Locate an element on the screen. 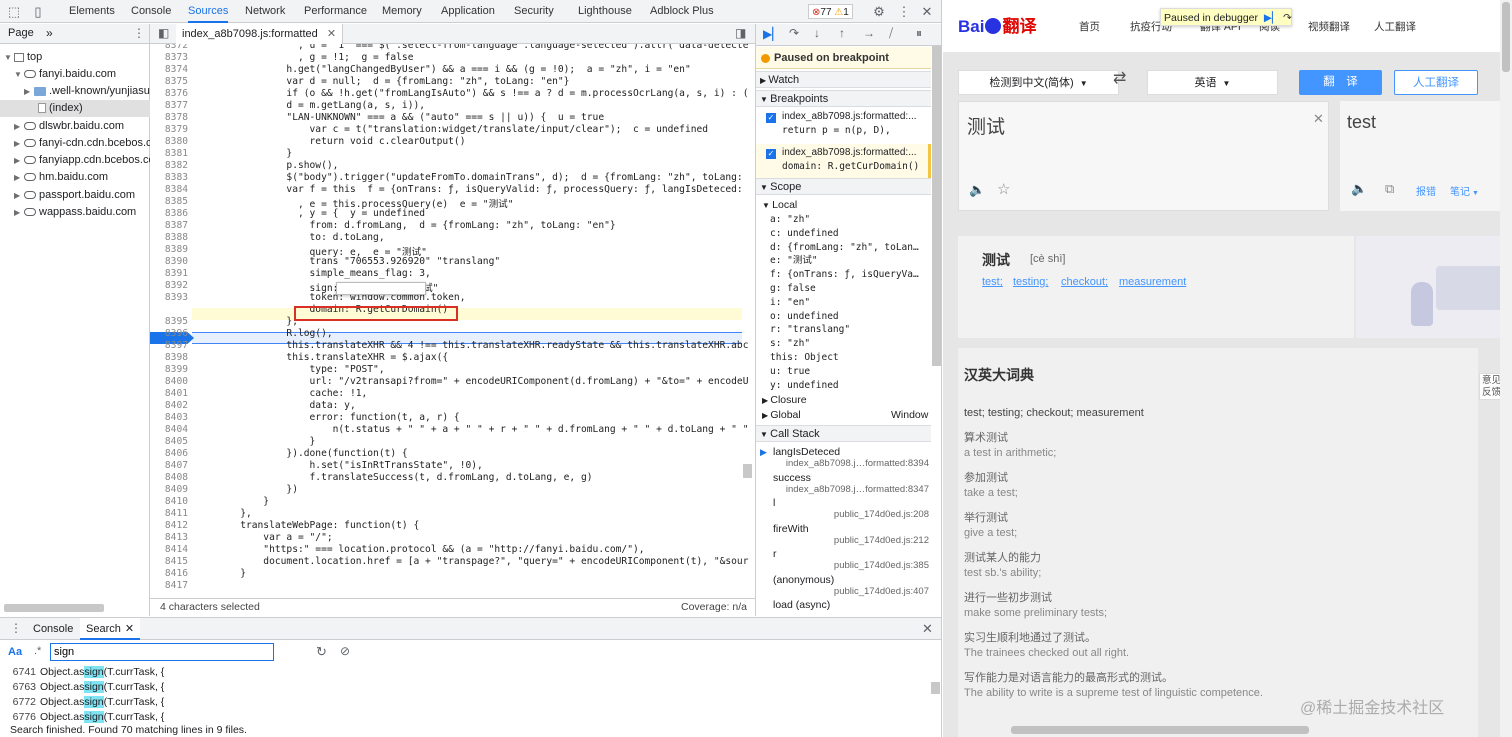  tree-item-domain: ▶ fanyi-cdn.cdn.bcebos.com is located at coordinates (89, 143).